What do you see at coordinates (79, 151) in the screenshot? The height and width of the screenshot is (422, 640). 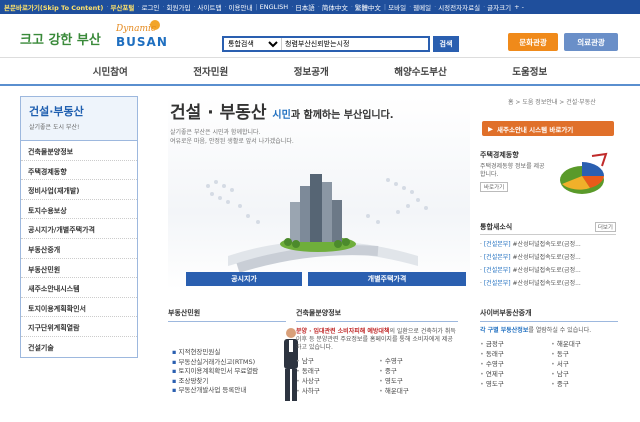 I see `sidebar-item-building-sale: 건축물분양정보` at bounding box center [79, 151].